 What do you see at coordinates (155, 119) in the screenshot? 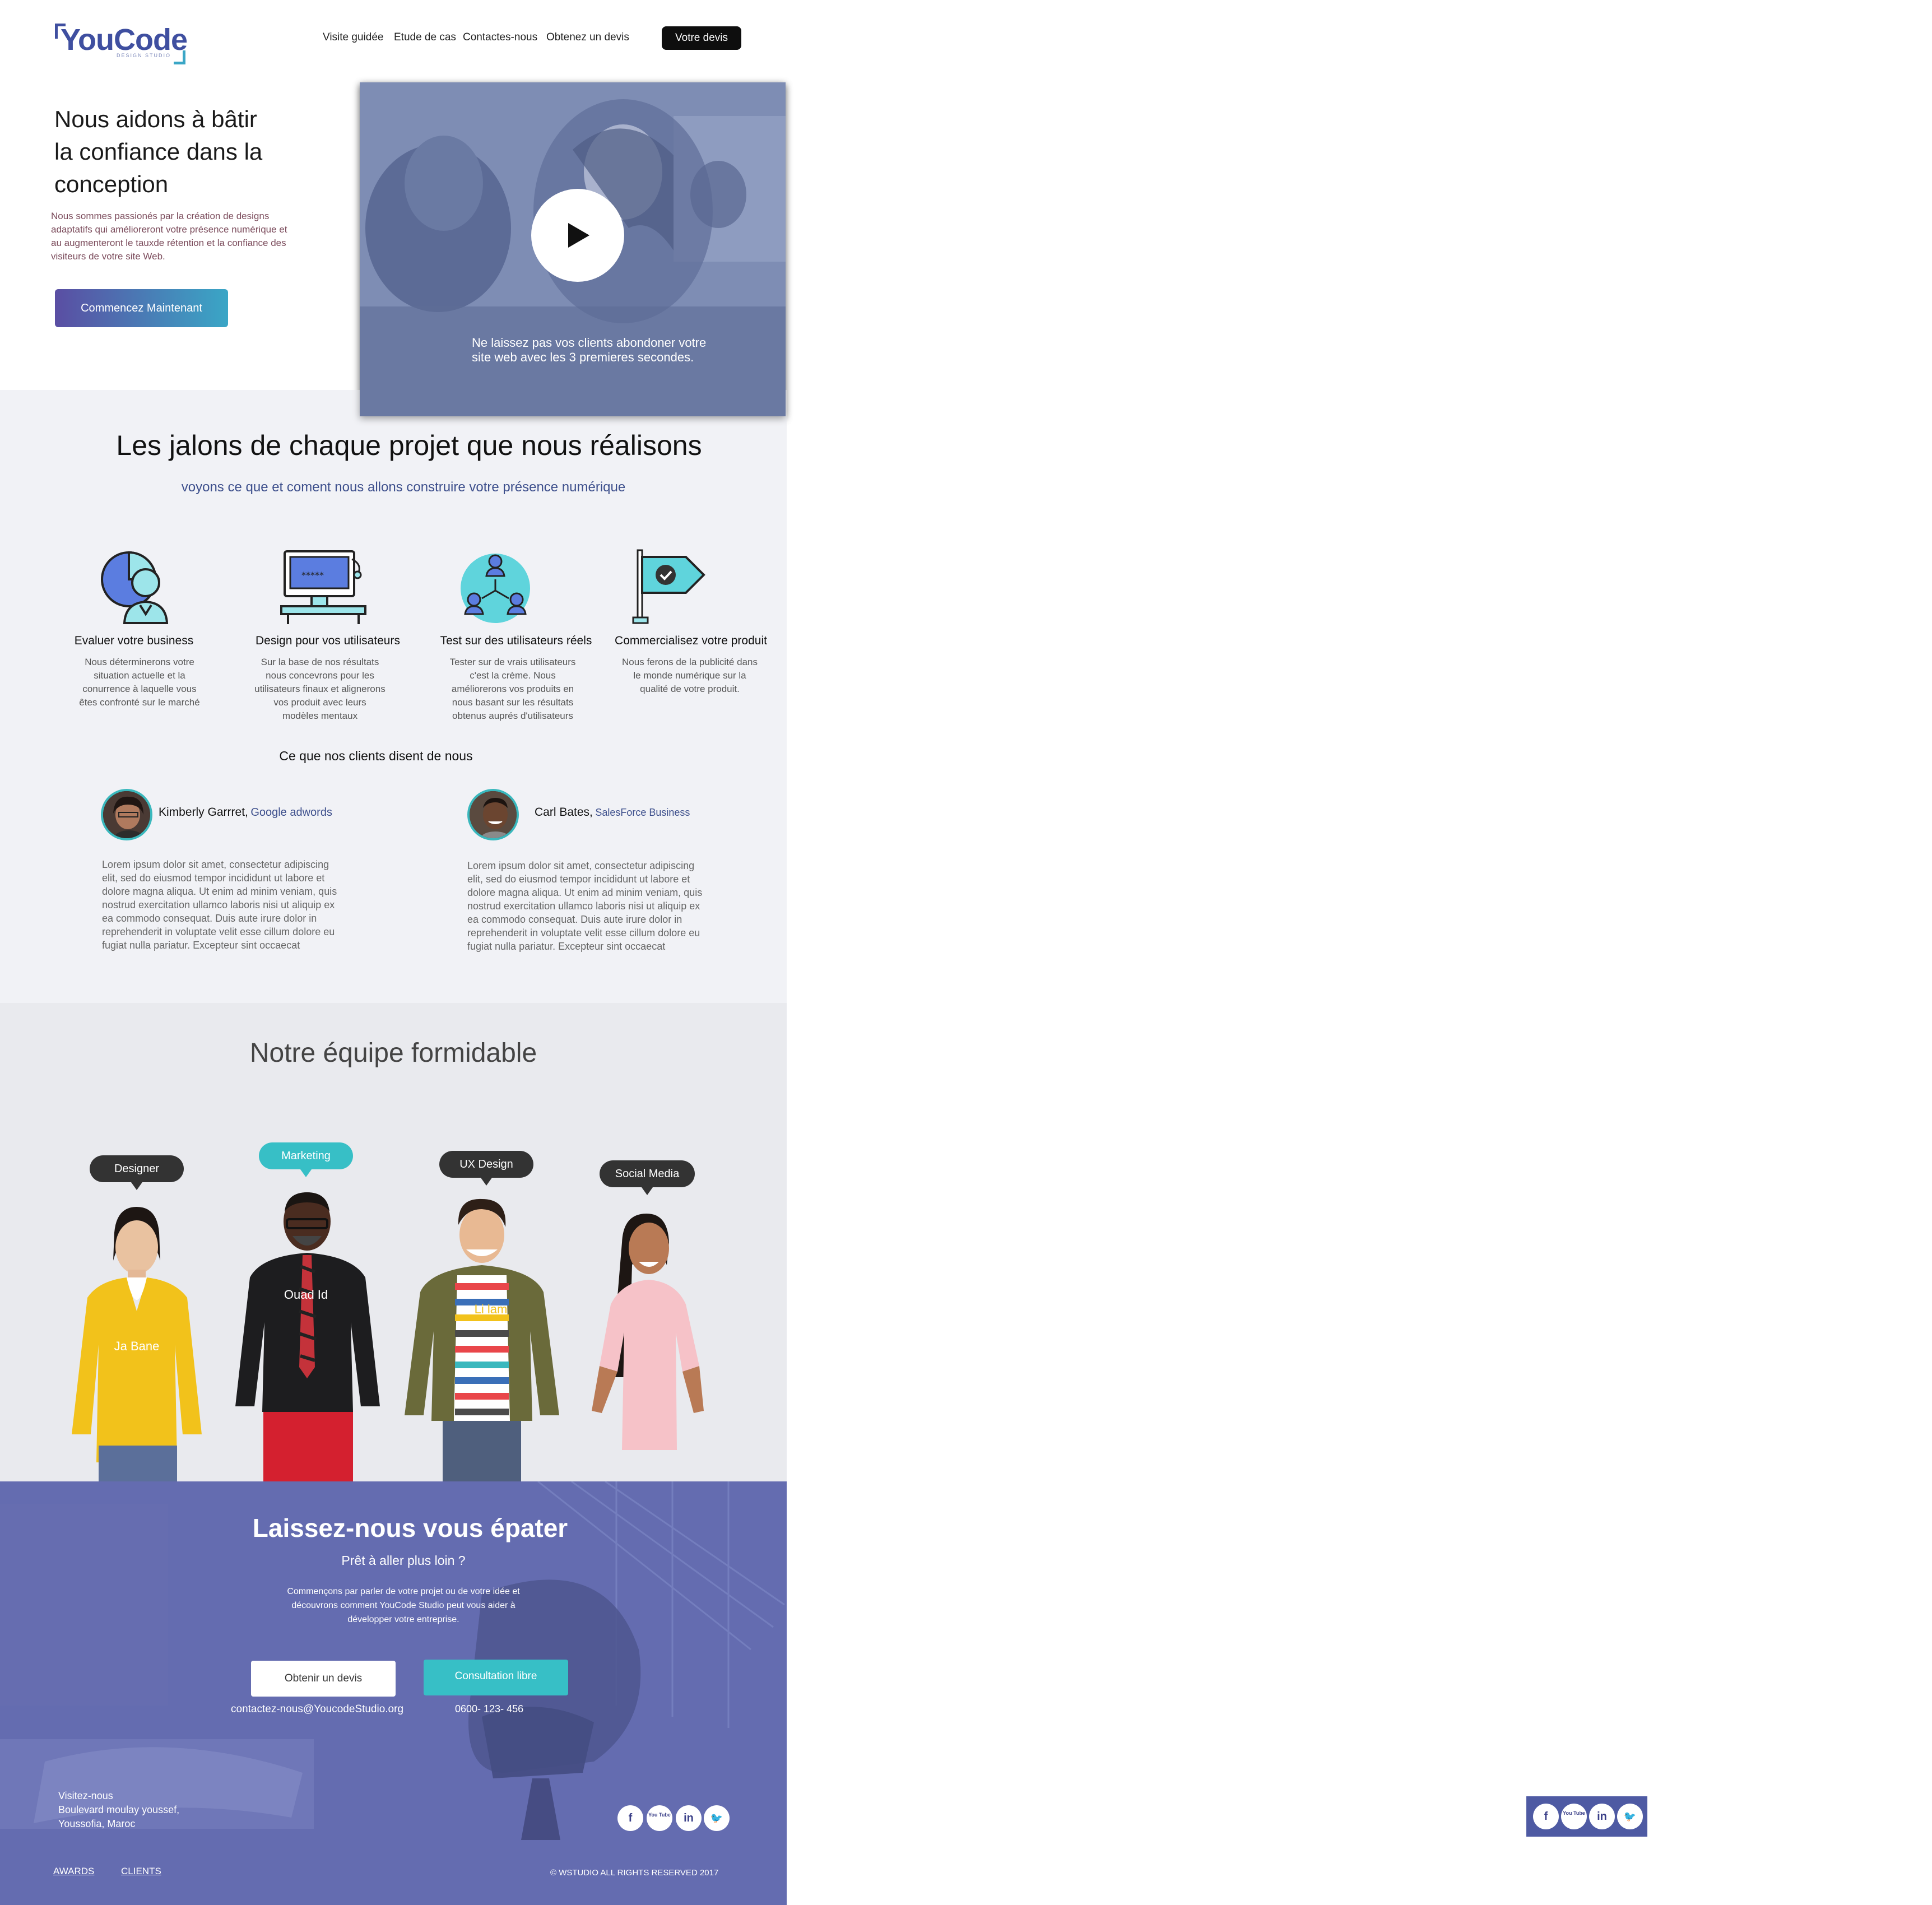
I see `hero-title-line: Nous aidons à bâtir` at bounding box center [155, 119].